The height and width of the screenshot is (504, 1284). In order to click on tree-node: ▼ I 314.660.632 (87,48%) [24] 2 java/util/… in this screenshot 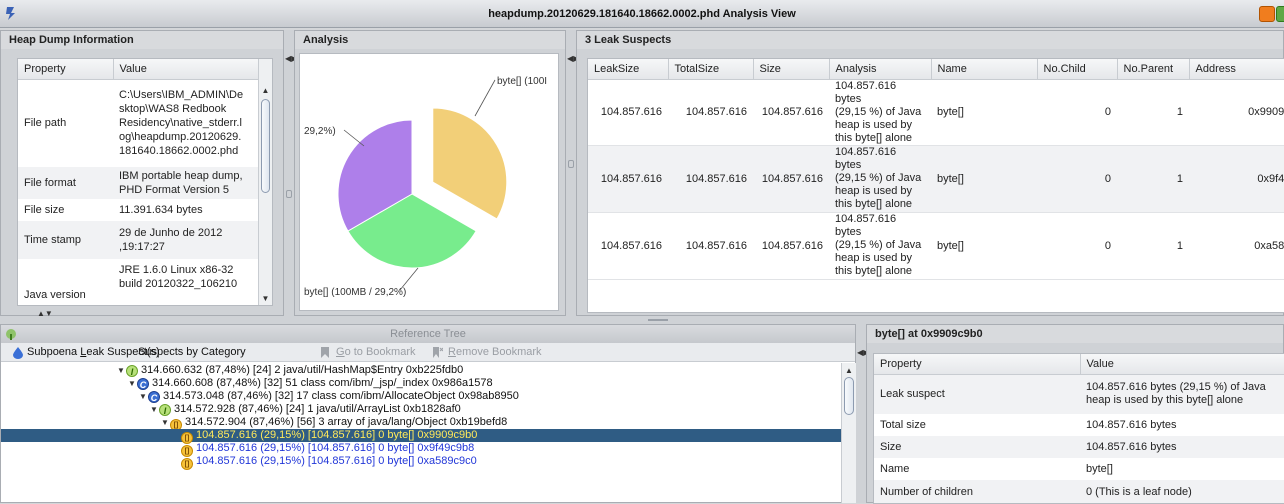, I will do `click(421, 370)`.